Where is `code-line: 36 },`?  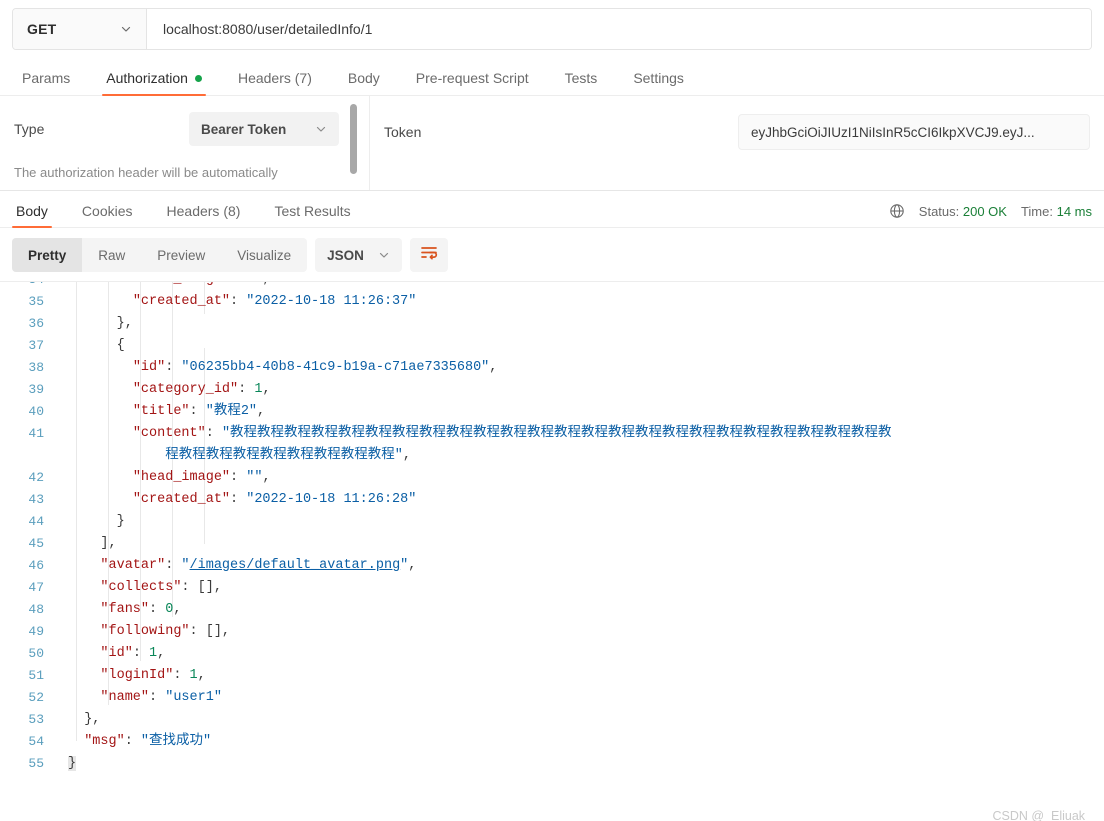 code-line: 36 }, is located at coordinates (552, 324).